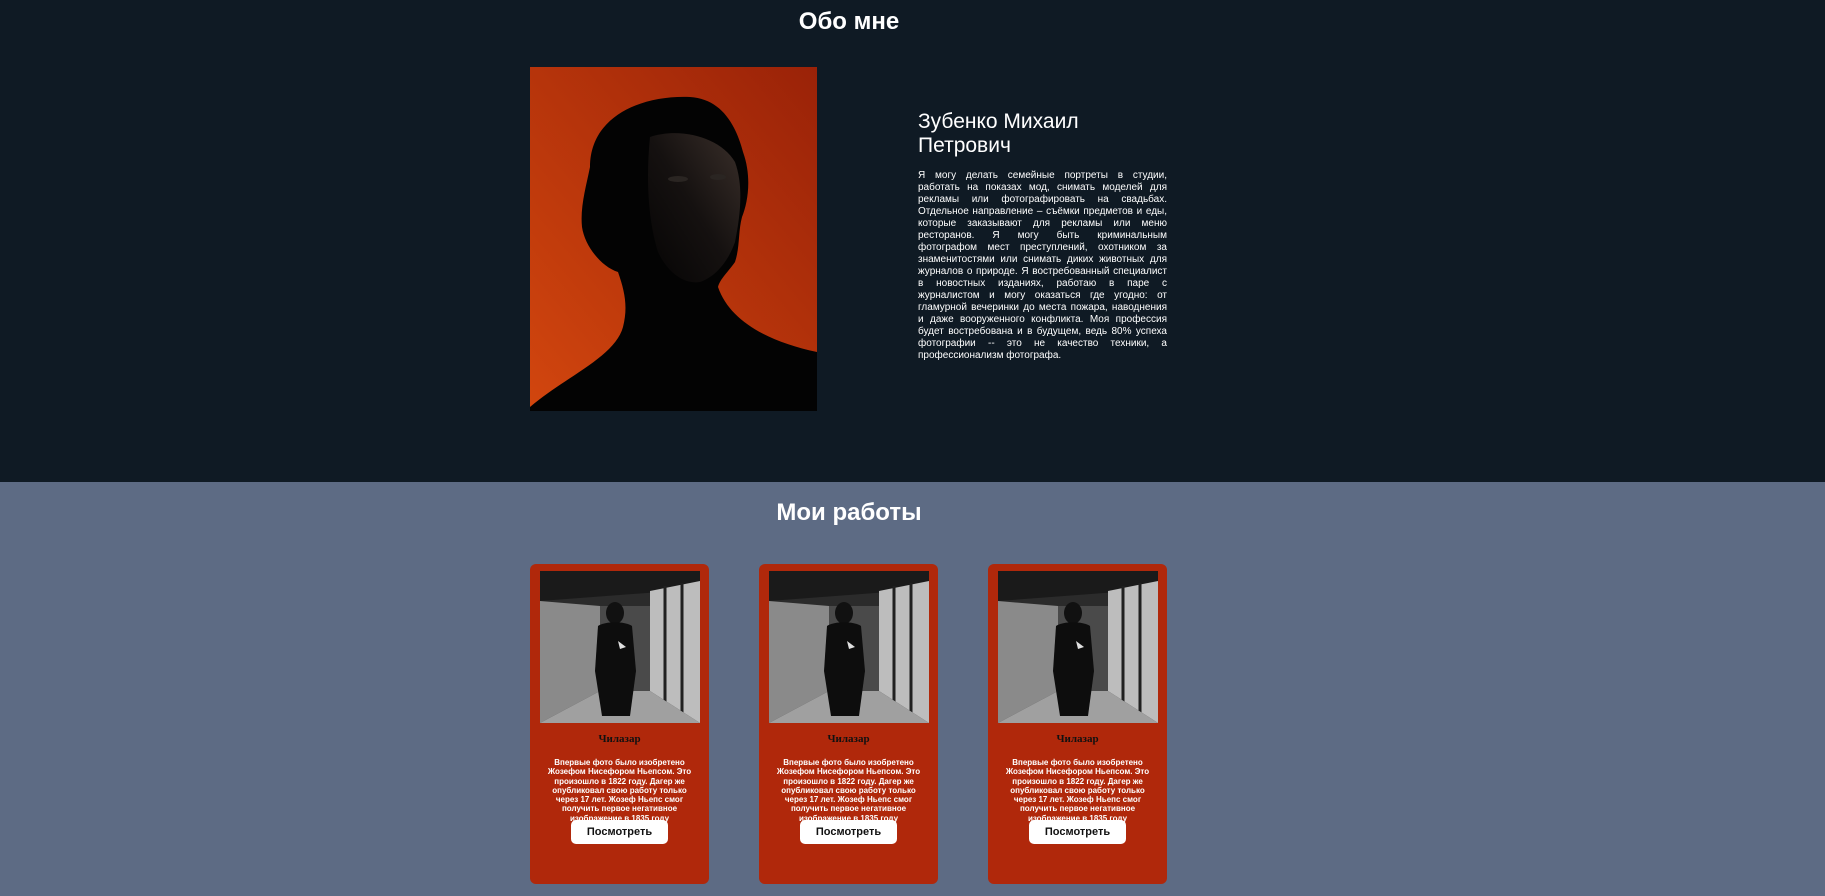 This screenshot has width=1825, height=896. What do you see at coordinates (998, 133) in the screenshot?
I see `photographer-name: Зубенко Михаил Петрович` at bounding box center [998, 133].